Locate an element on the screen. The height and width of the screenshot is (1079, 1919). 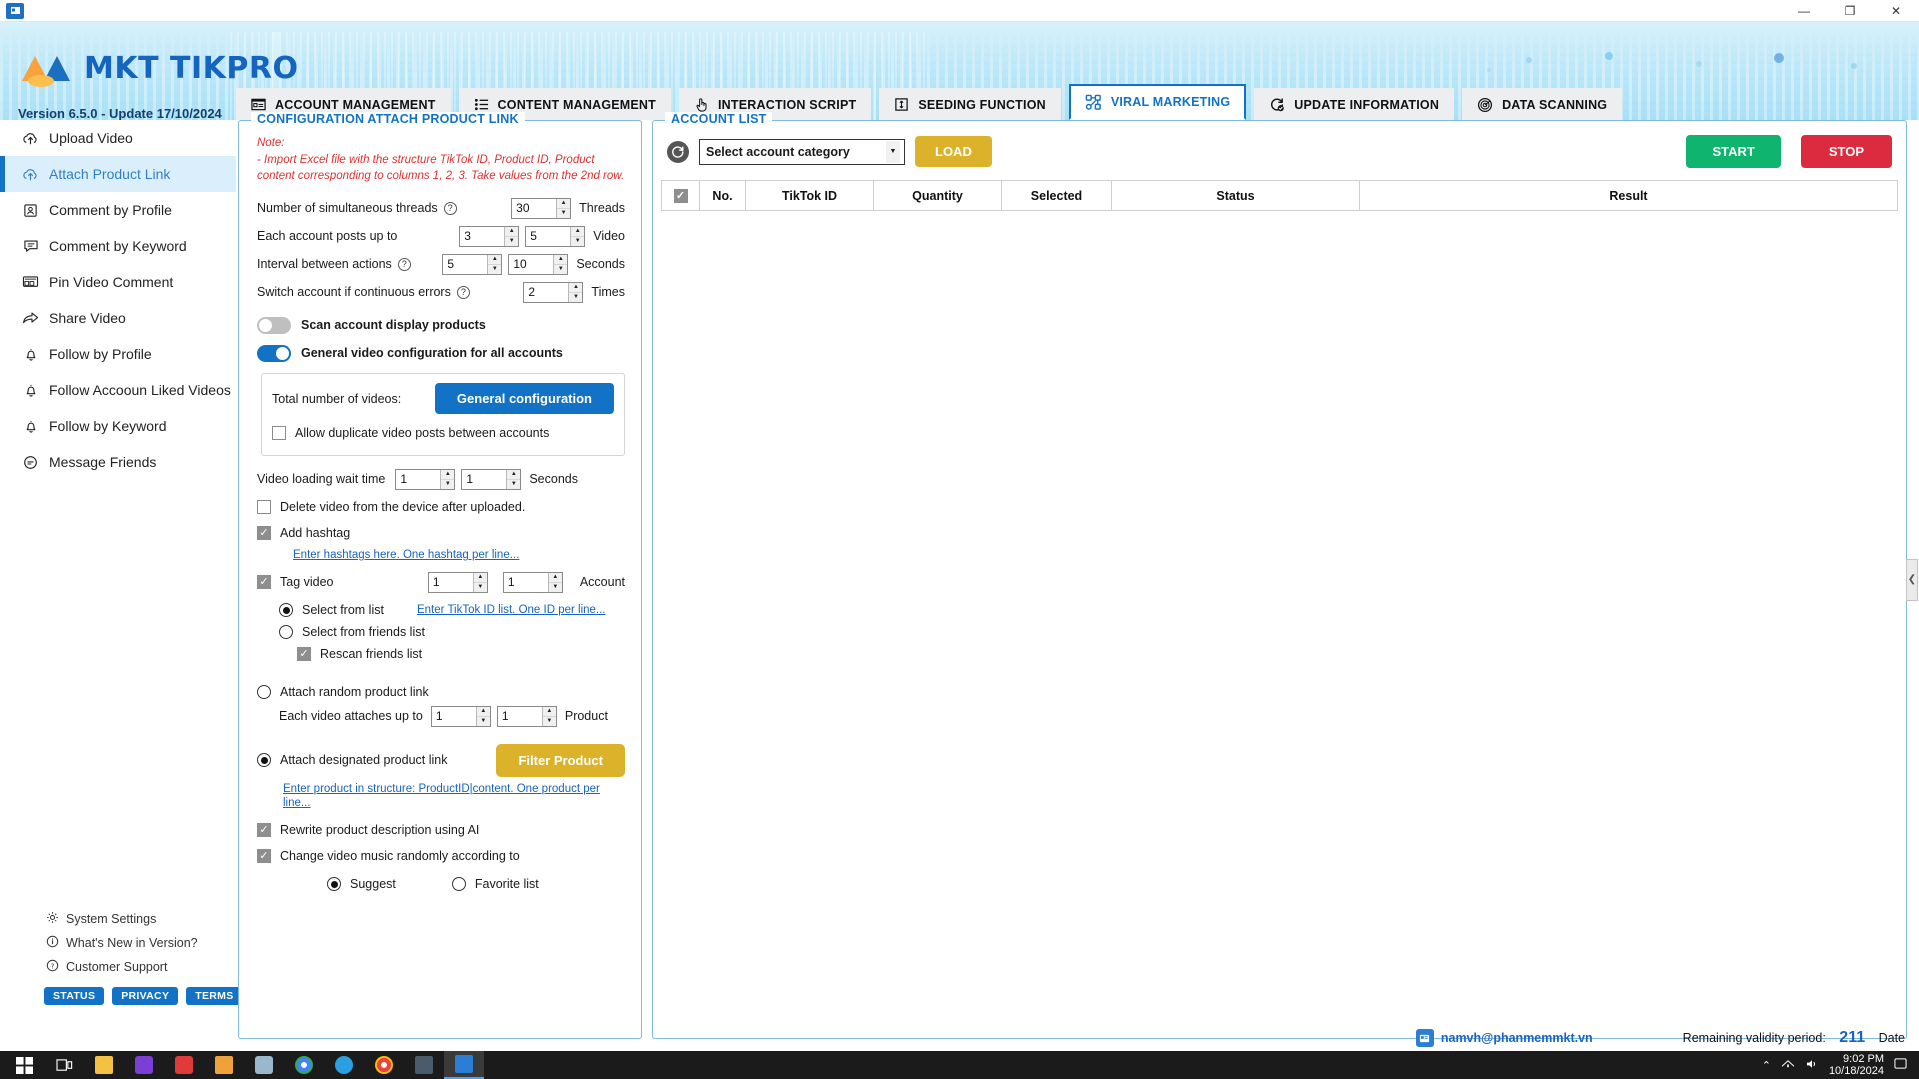
terms-pill: TERMS is located at coordinates (214, 996).